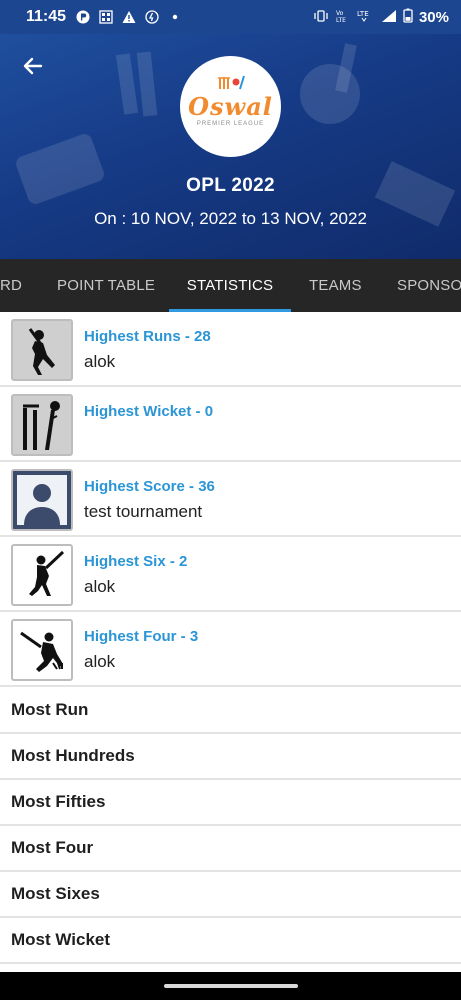 The image size is (461, 1000). I want to click on tab-scoreboard: RD, so click(11, 285).